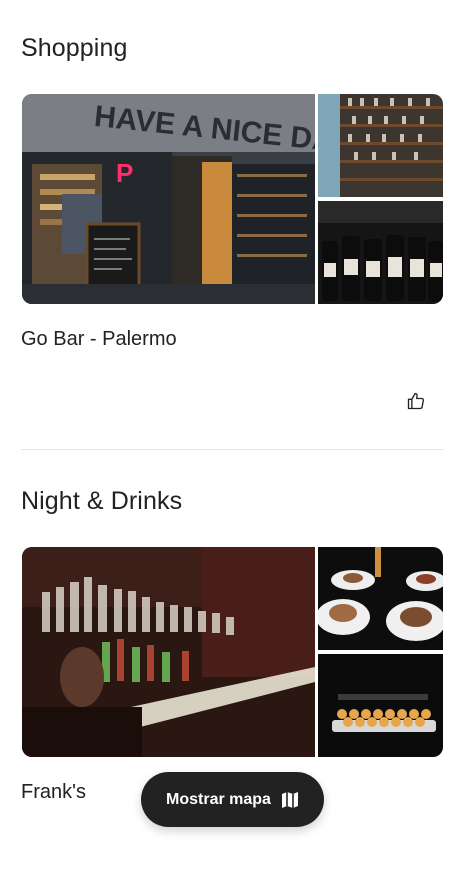 The width and height of the screenshot is (465, 871). What do you see at coordinates (380, 145) in the screenshot?
I see `photo-wine-shelves` at bounding box center [380, 145].